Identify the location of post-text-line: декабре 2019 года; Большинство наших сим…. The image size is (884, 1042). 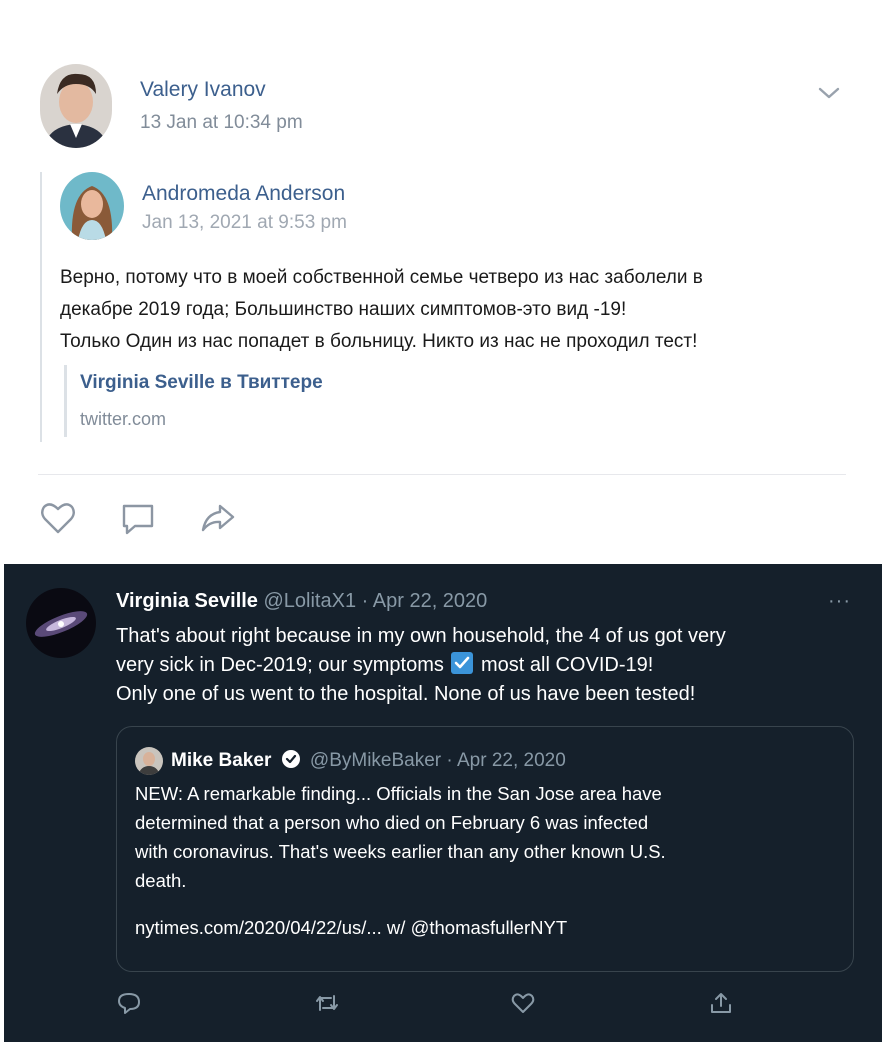
(343, 309).